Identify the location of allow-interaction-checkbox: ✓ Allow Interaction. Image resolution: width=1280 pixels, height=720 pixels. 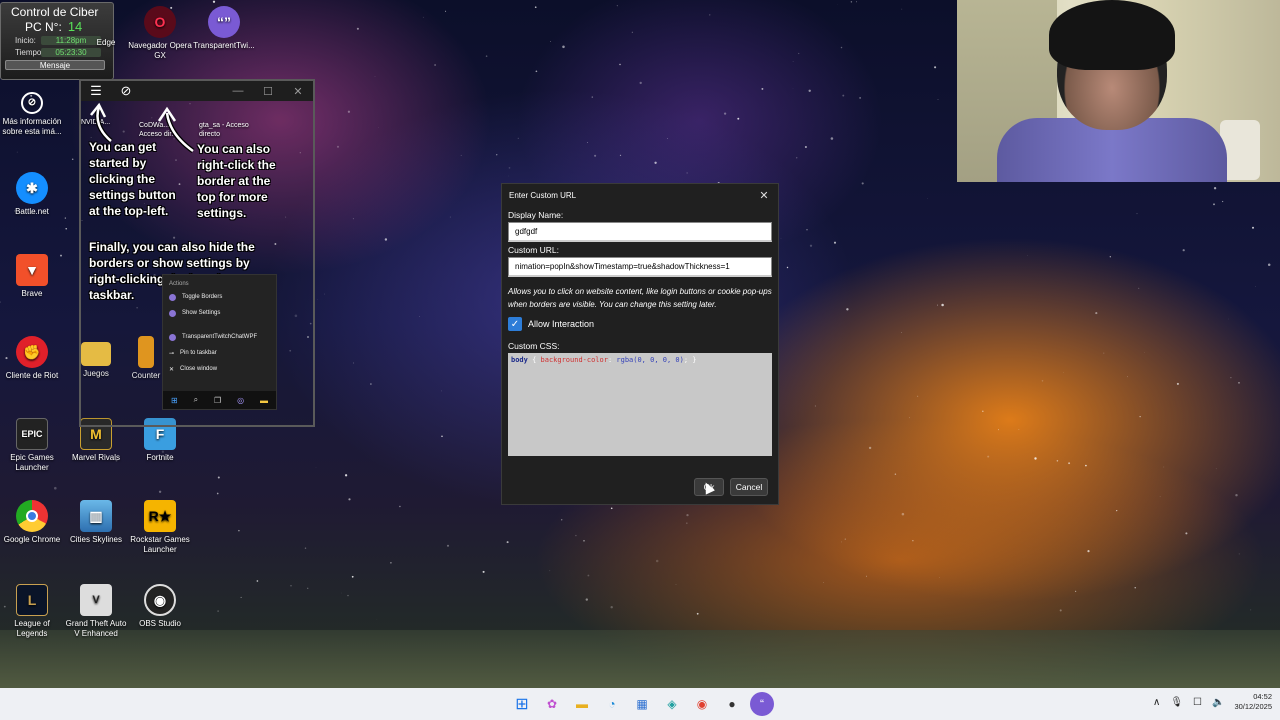
(643, 324).